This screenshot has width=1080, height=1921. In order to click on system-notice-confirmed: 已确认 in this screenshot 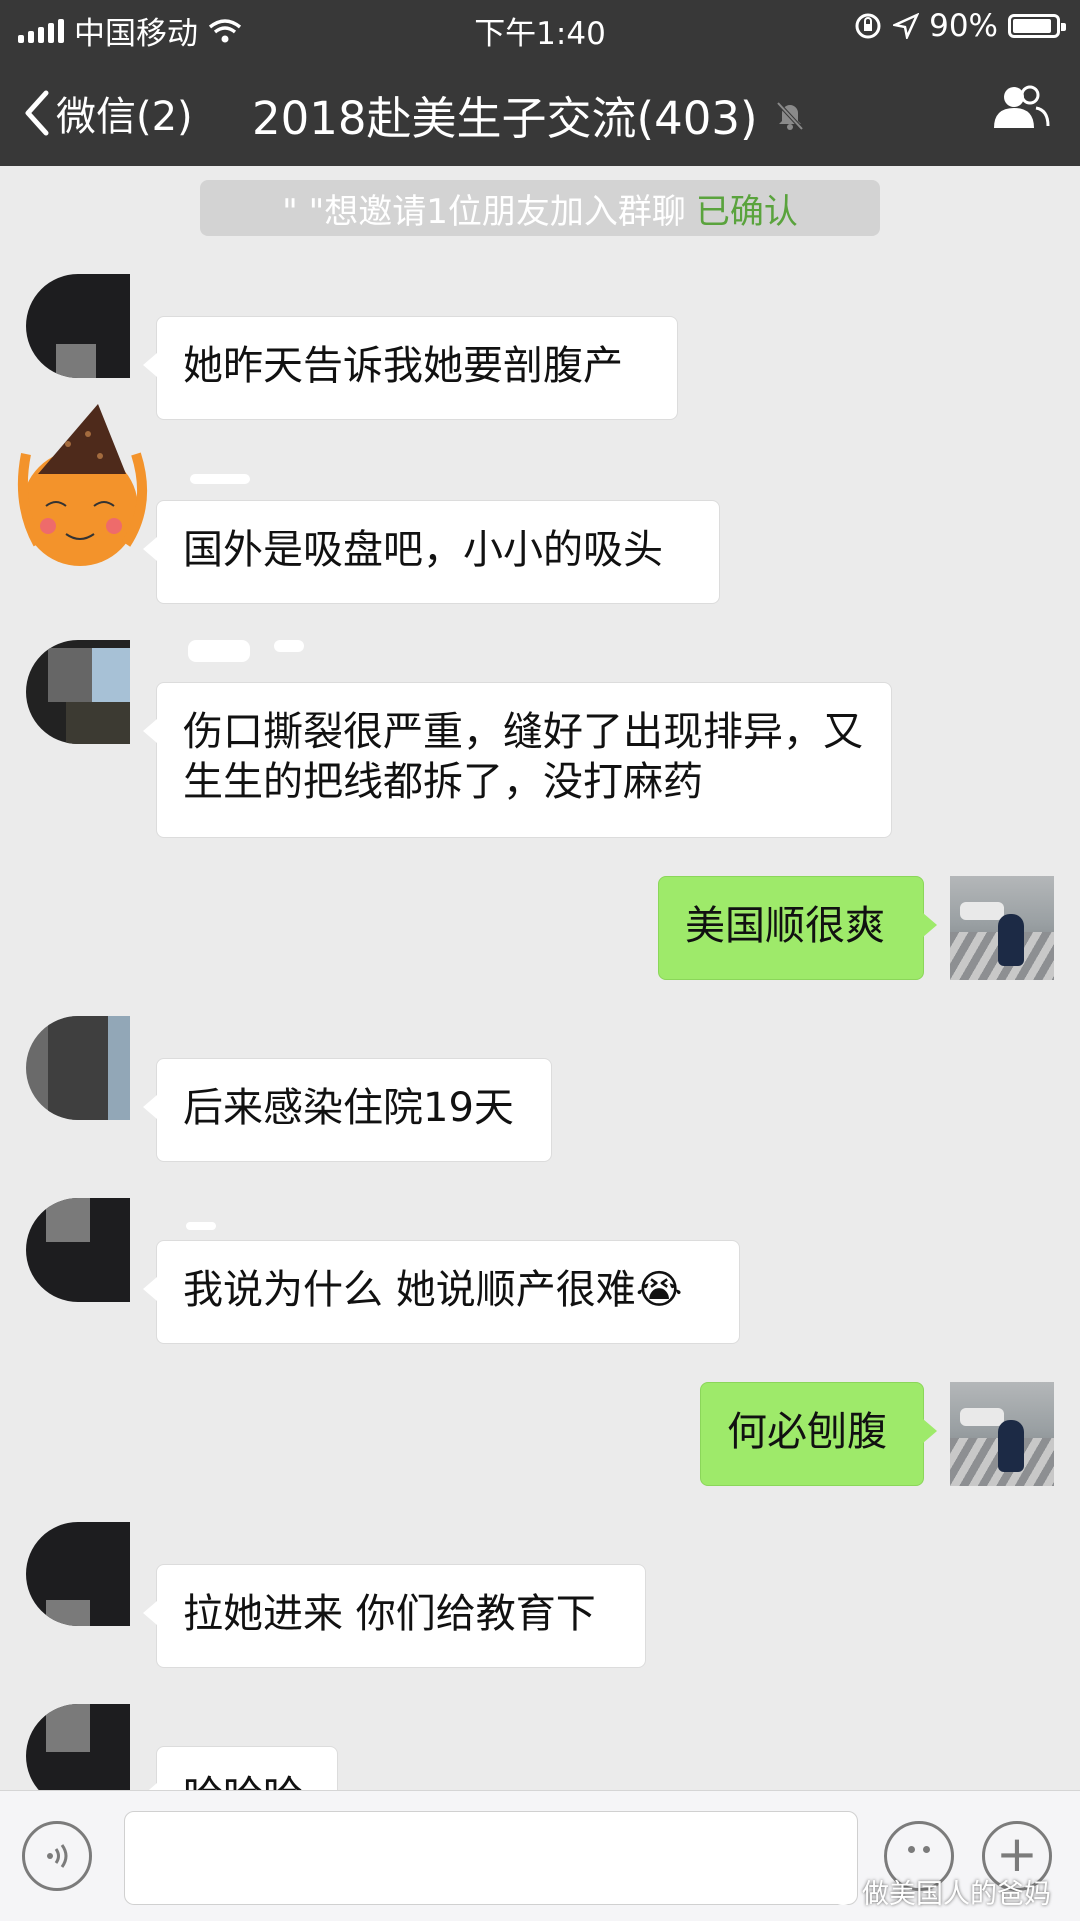, I will do `click(747, 208)`.